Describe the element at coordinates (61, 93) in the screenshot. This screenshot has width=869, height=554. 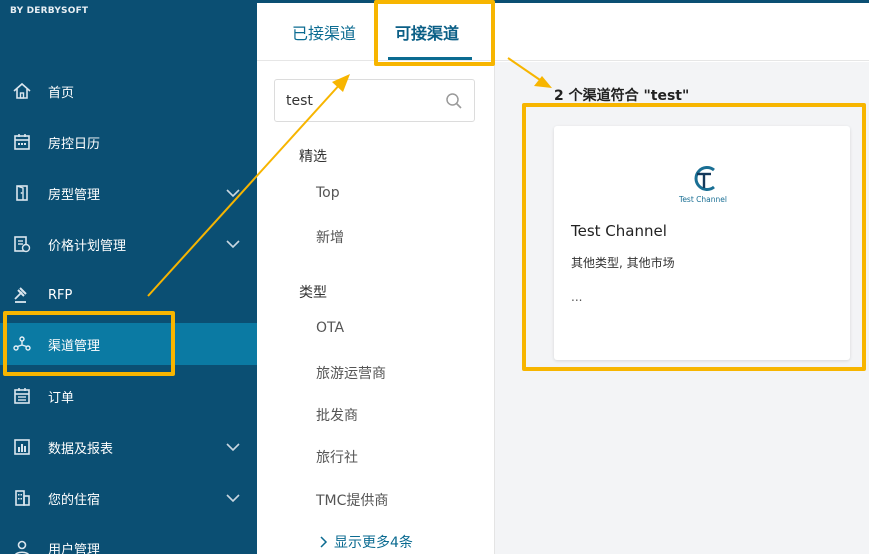
I see `sidebar-item-label: 首页` at that location.